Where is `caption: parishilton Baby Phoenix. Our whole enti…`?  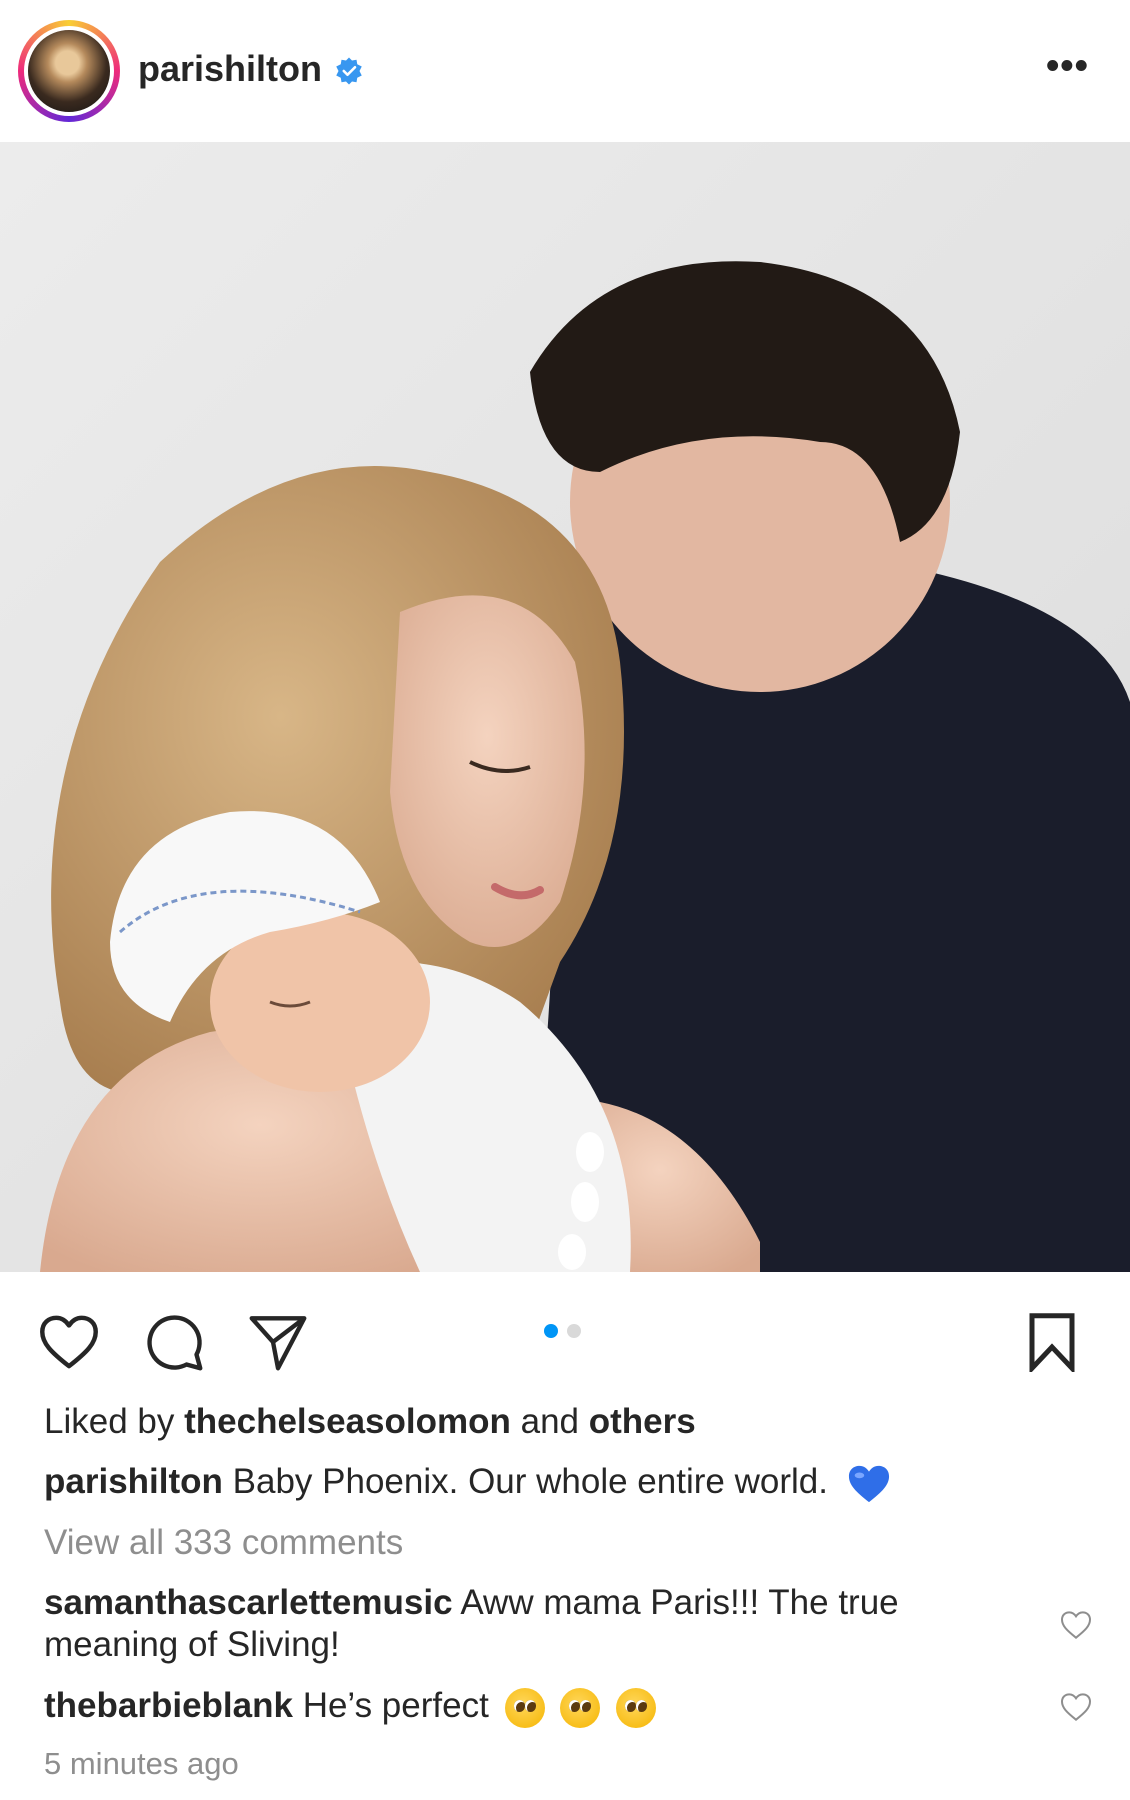 caption: parishilton Baby Phoenix. Our whole enti… is located at coordinates (468, 1483).